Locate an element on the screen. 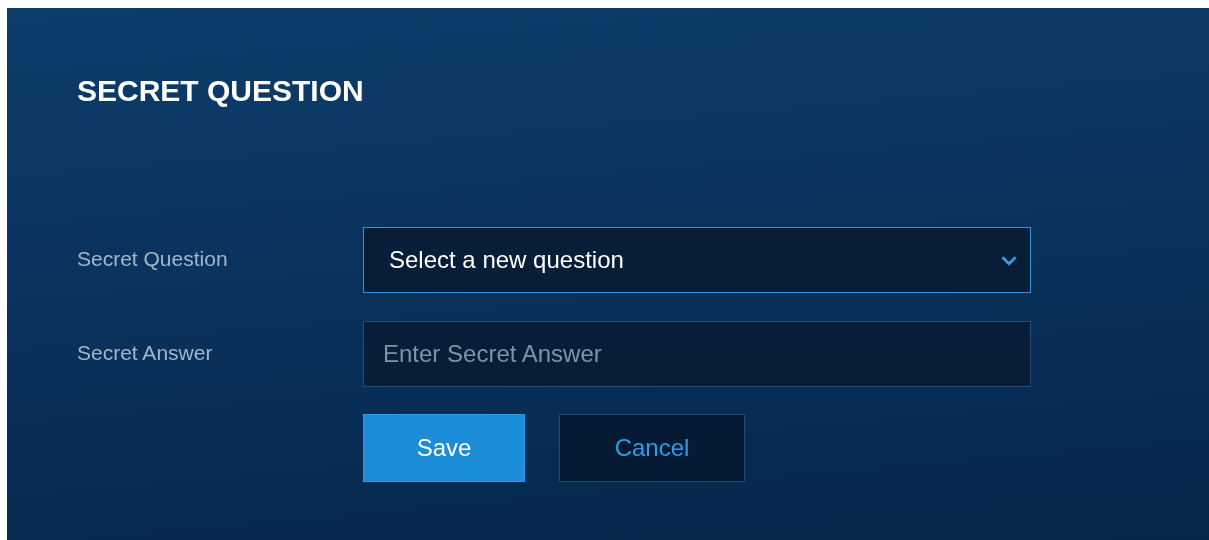 The image size is (1209, 540). field-label: Secret Question is located at coordinates (153, 259).